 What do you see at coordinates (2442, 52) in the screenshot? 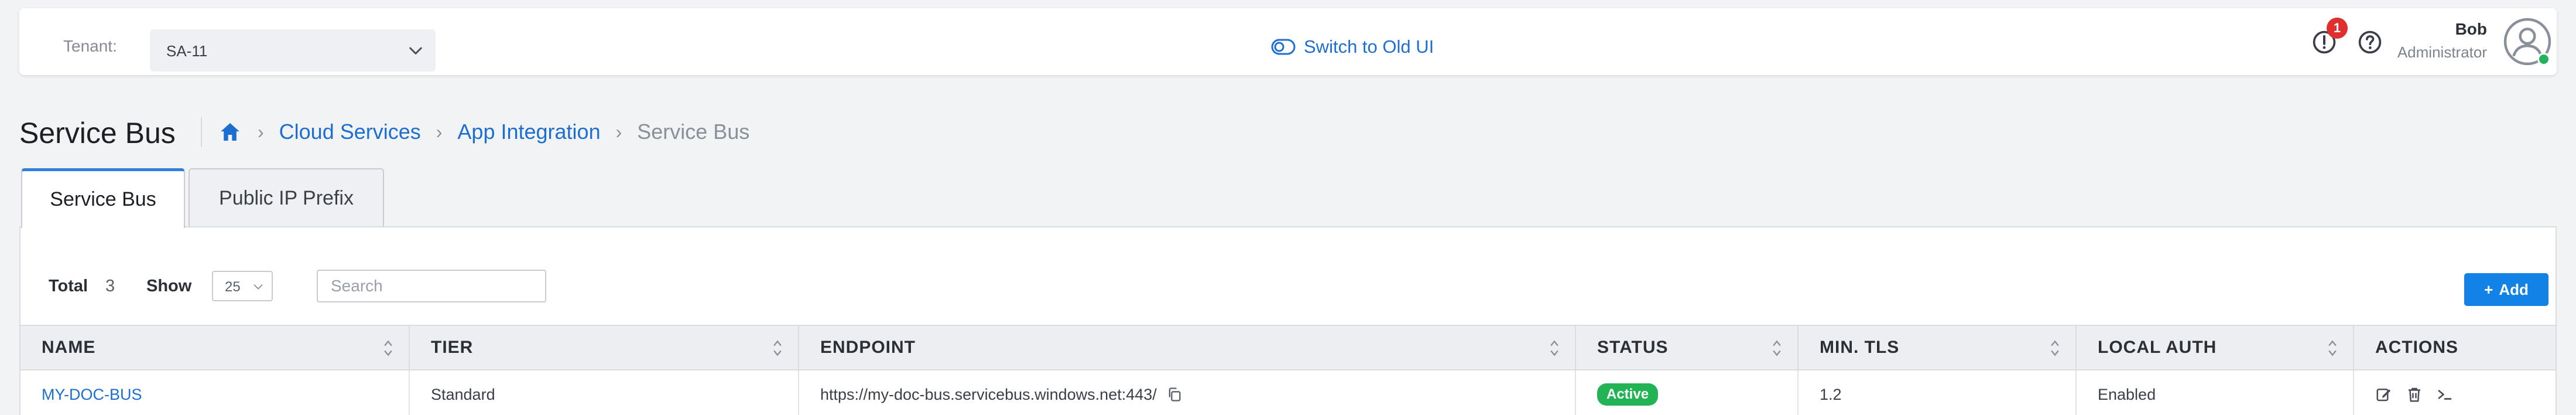
I see `user-role: Administrator` at bounding box center [2442, 52].